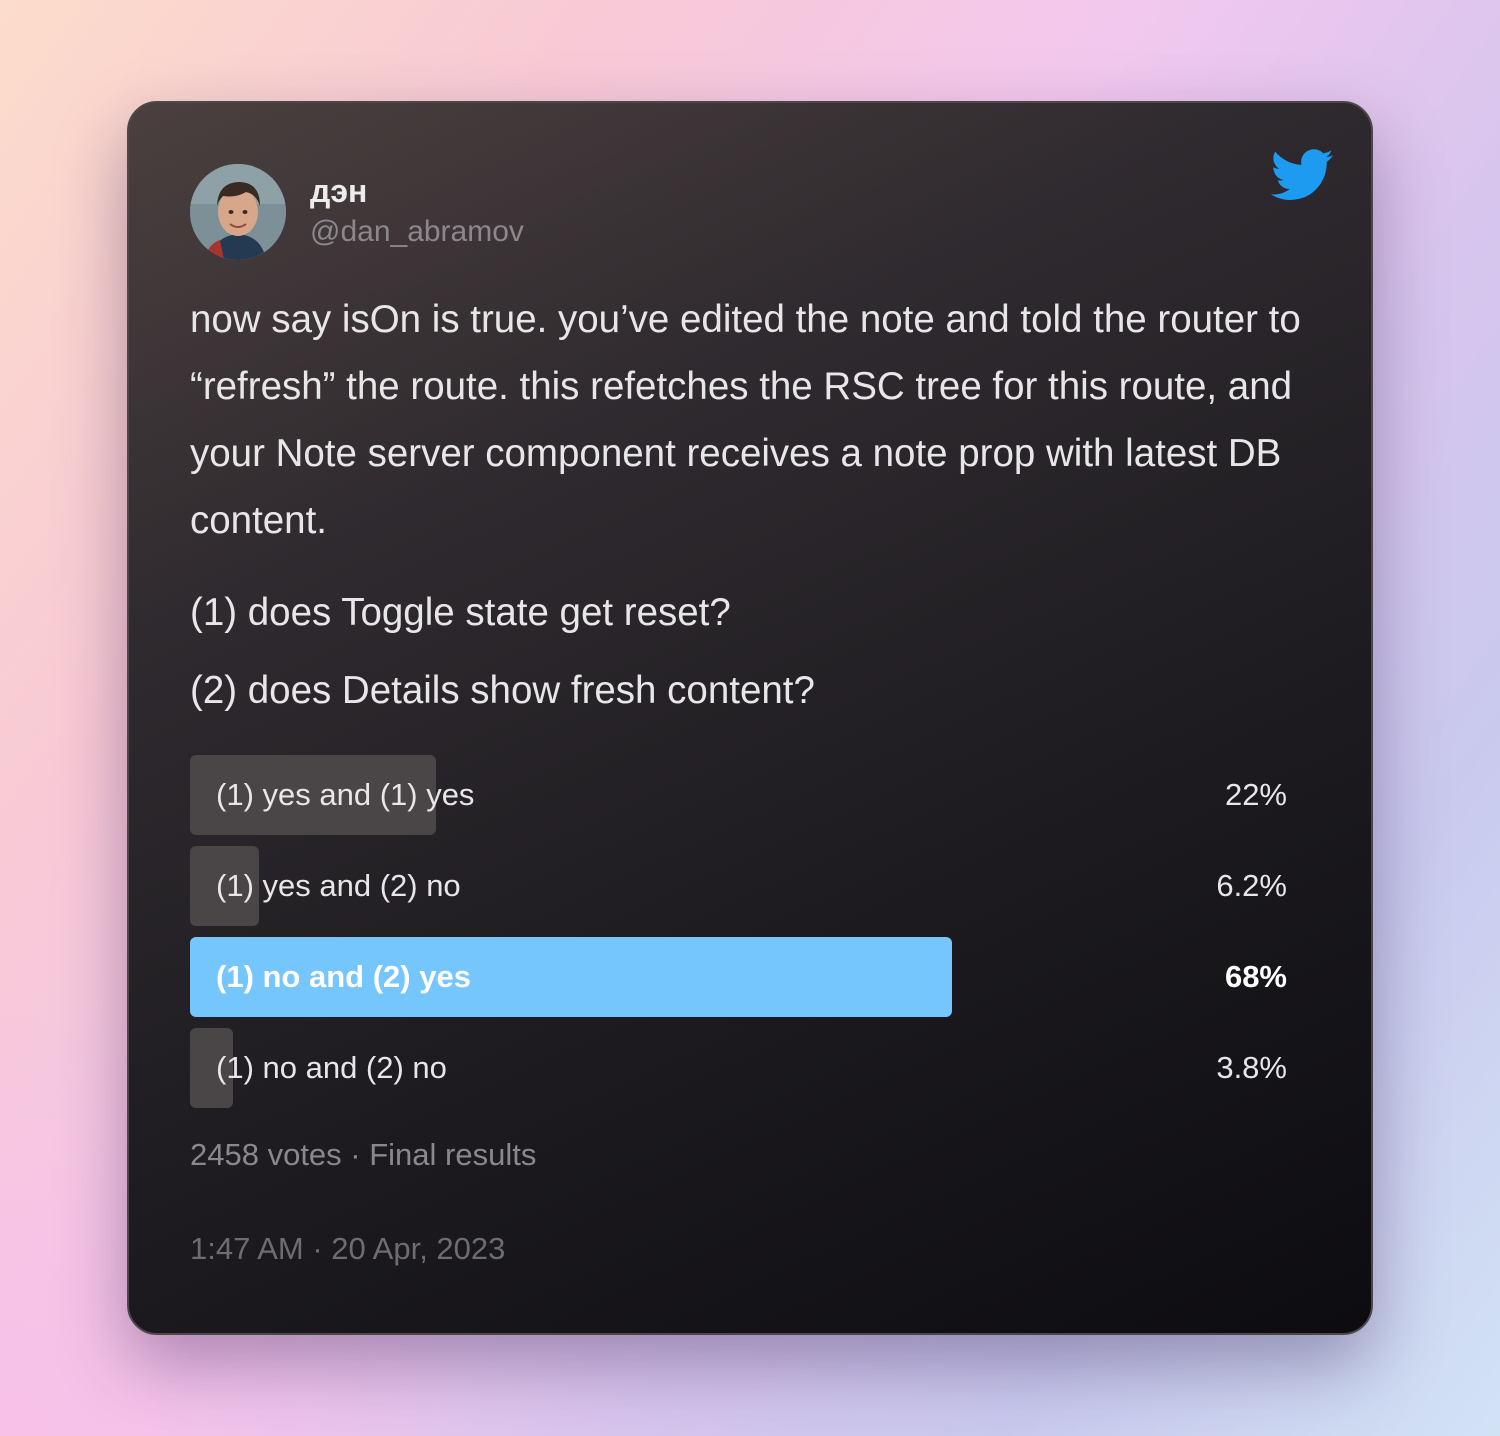  What do you see at coordinates (345, 794) in the screenshot?
I see `poll-option-label: (1) yes and (1) yes` at bounding box center [345, 794].